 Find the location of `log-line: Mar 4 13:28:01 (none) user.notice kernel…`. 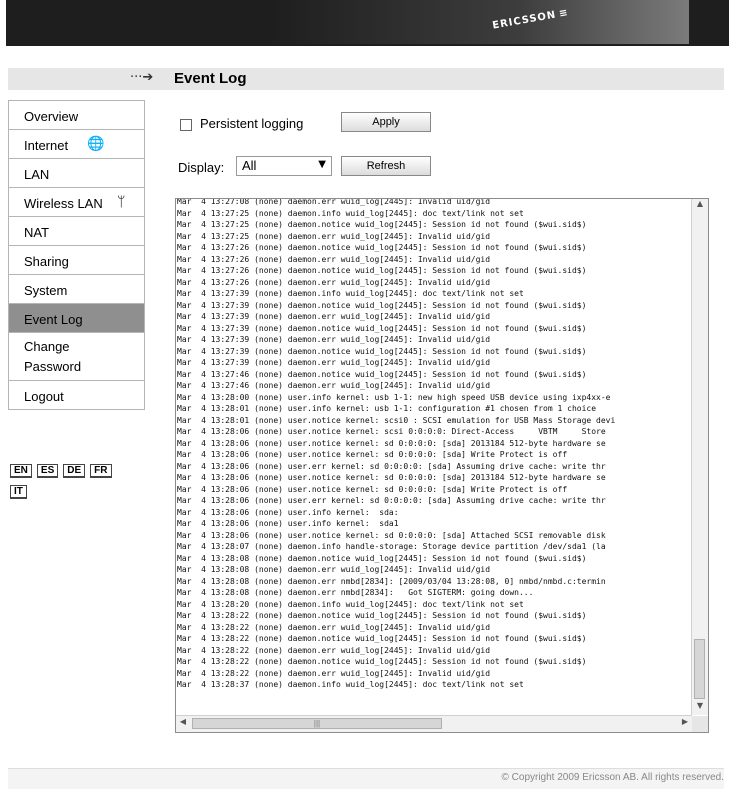

log-line: Mar 4 13:28:01 (none) user.notice kernel… is located at coordinates (396, 420).